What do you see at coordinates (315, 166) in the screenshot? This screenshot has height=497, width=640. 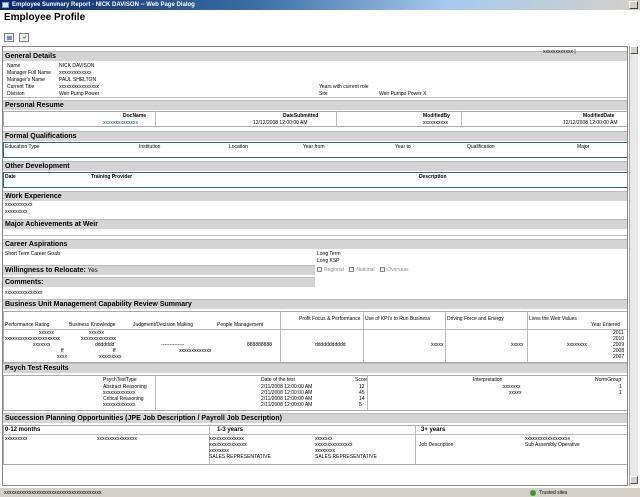 I see `development-heading: Other Development` at bounding box center [315, 166].